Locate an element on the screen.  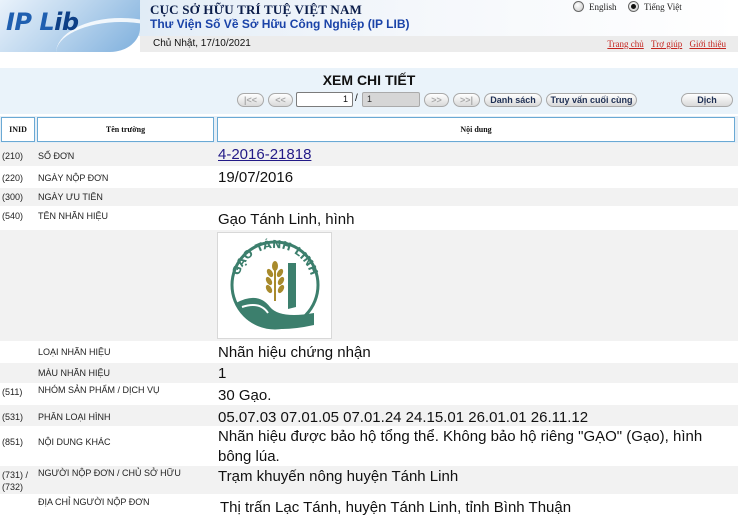
prev-page-button: << is located at coordinates (280, 100).